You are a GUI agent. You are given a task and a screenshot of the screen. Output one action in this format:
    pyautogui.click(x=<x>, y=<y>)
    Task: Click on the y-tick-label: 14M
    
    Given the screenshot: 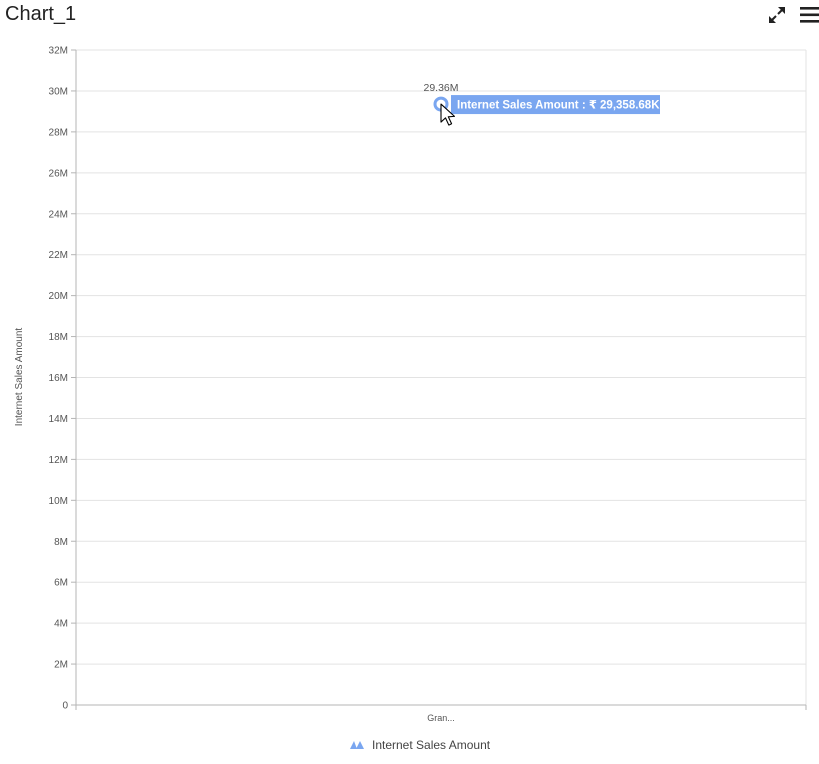 What is the action you would take?
    pyautogui.click(x=58, y=419)
    